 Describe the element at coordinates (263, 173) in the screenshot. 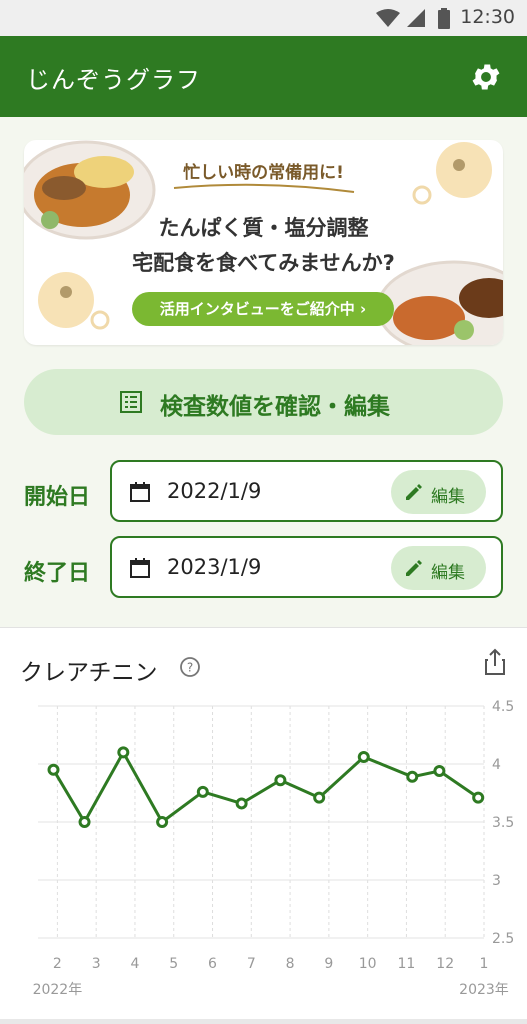

I see `banner-kicker: 忙しい時の常備用に!` at that location.